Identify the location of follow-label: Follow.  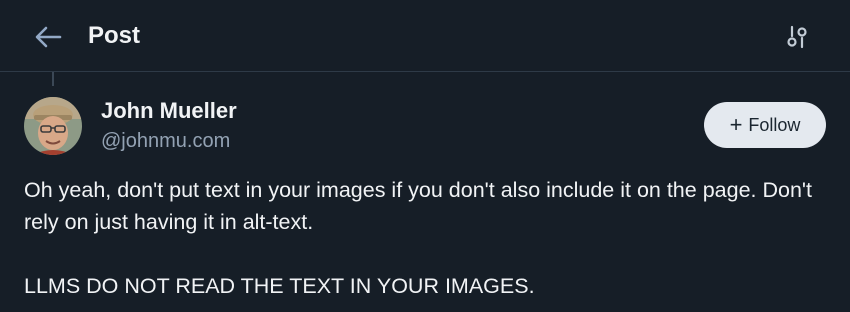
(774, 125).